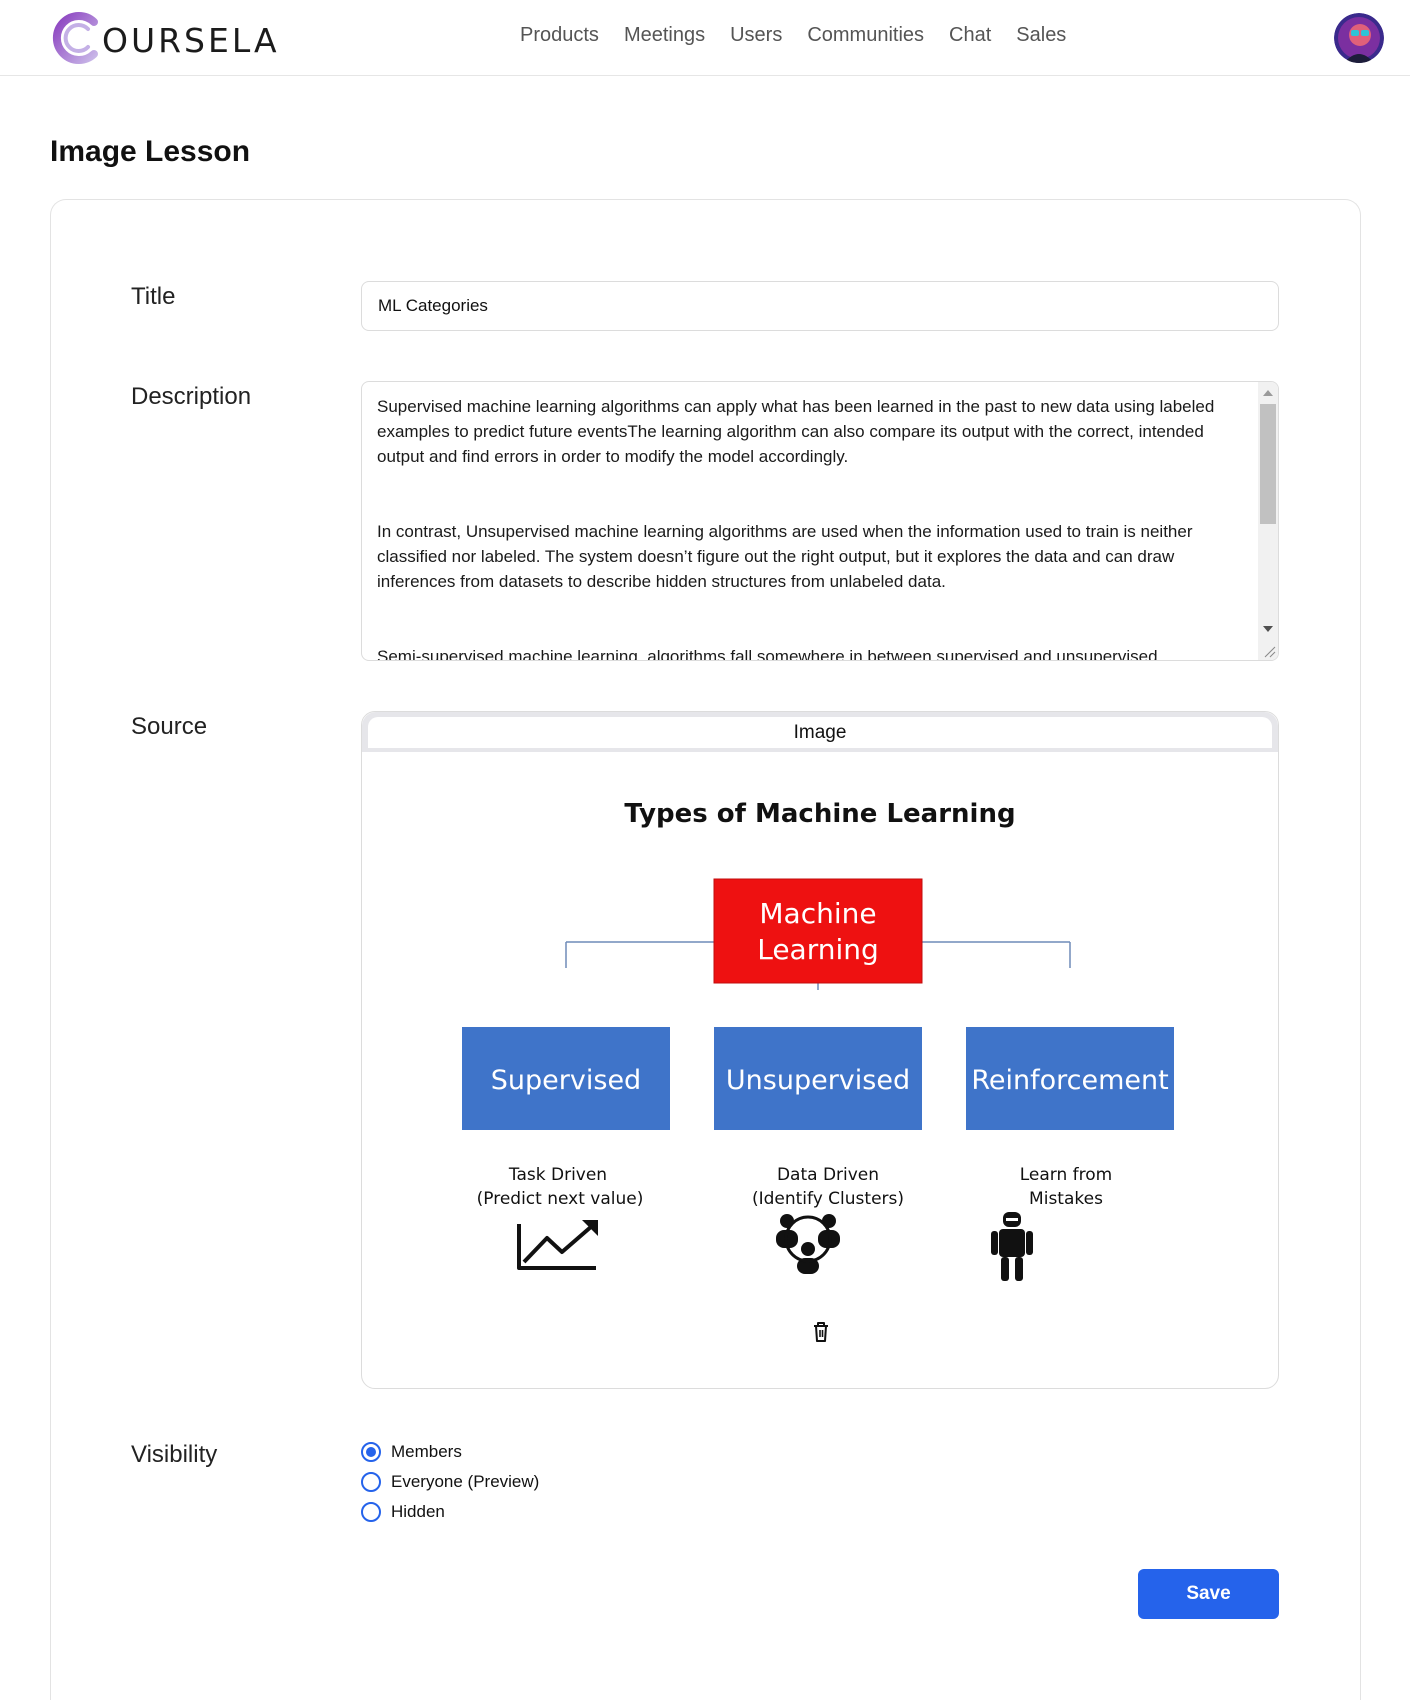 This screenshot has height=1700, width=1410. What do you see at coordinates (865, 35) in the screenshot?
I see `nav-communities: Communities` at bounding box center [865, 35].